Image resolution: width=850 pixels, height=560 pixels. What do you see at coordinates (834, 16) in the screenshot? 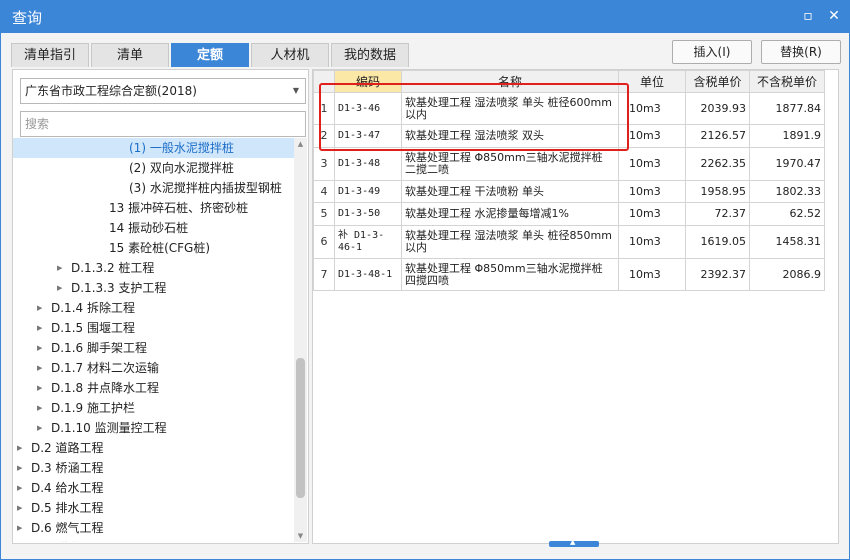
I see `close-icon: ✕` at bounding box center [834, 16].